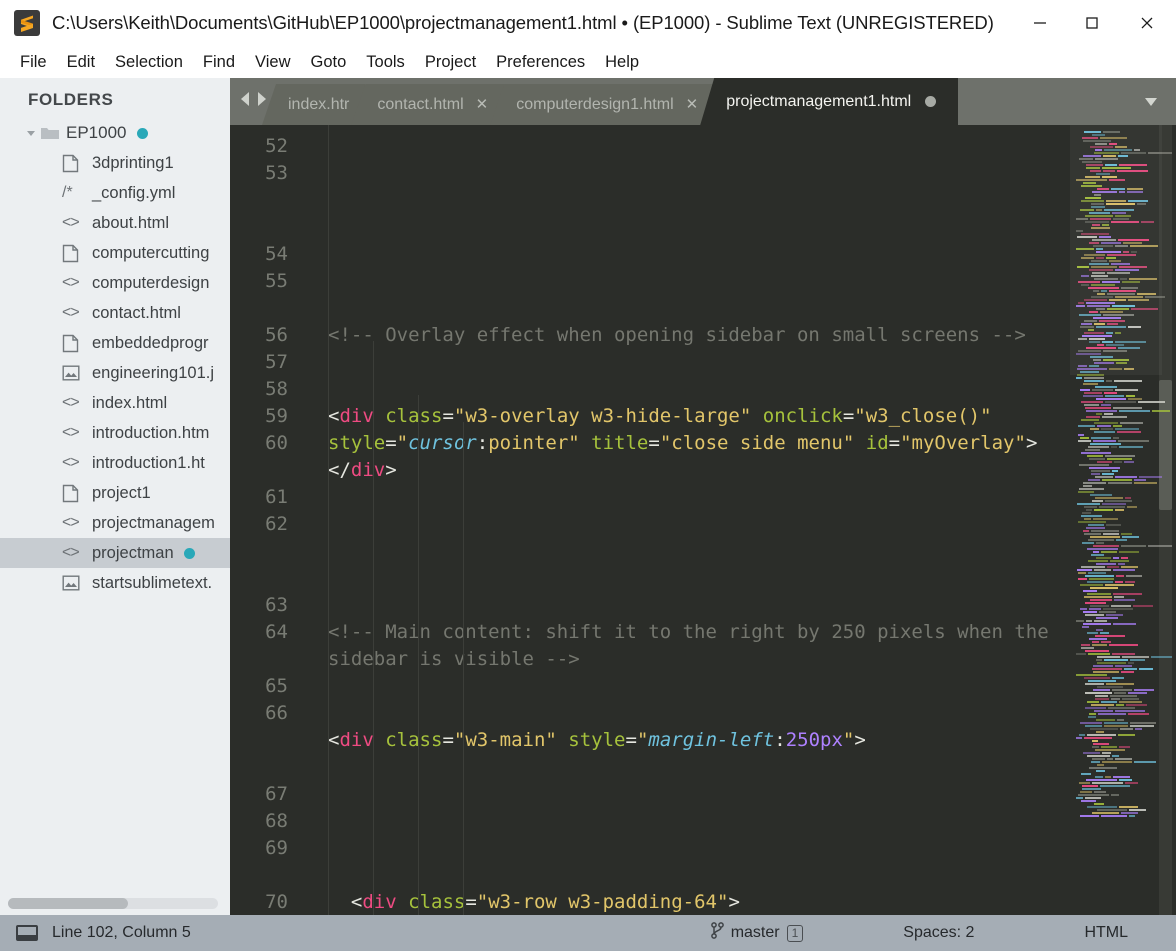  I want to click on sidebar-file-item: <> about.html, so click(115, 223).